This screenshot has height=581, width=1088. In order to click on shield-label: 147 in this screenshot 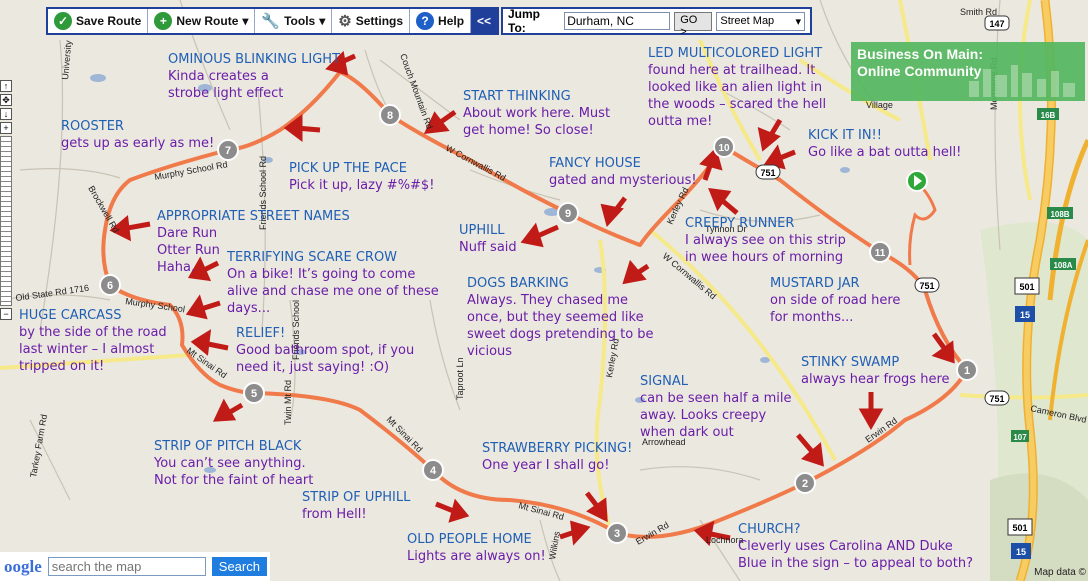, I will do `click(996, 24)`.